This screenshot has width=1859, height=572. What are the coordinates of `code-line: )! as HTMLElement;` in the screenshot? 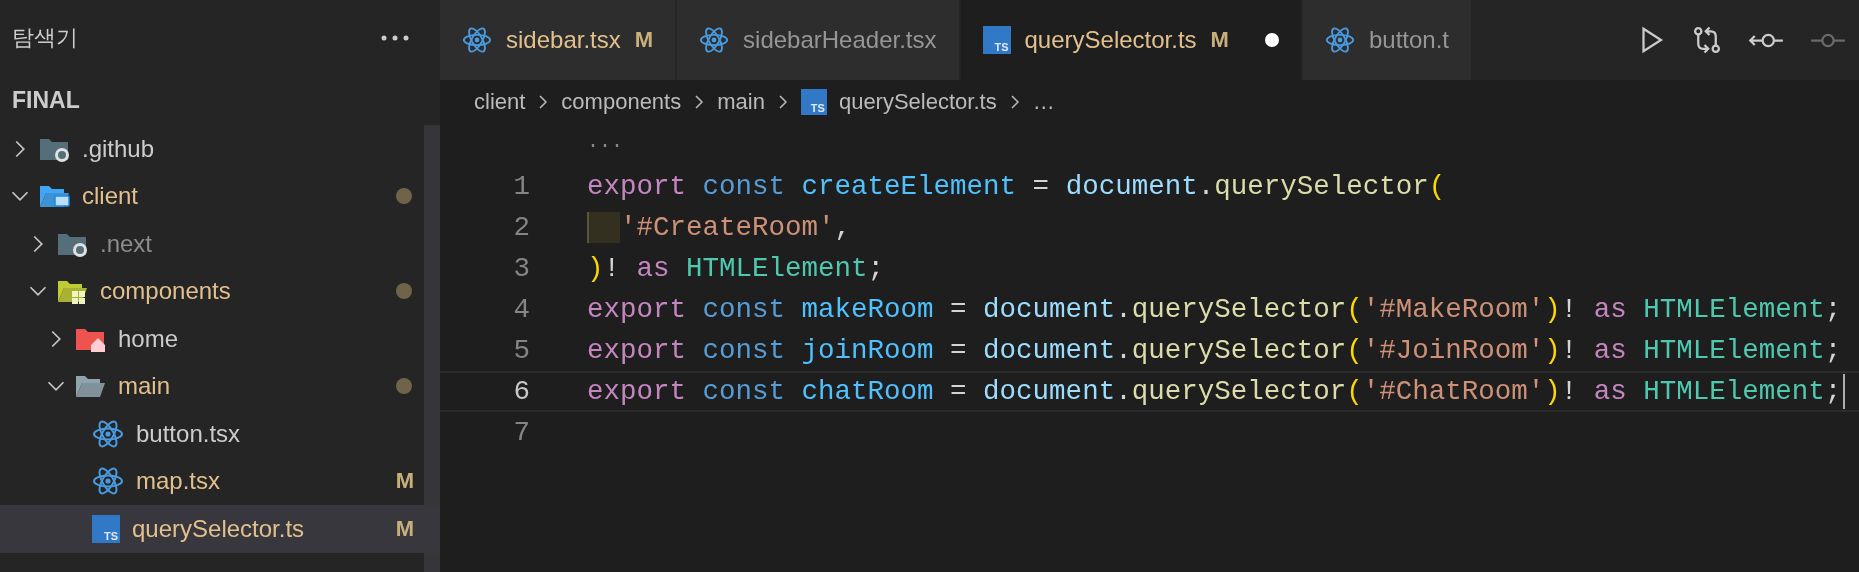 It's located at (736, 268).